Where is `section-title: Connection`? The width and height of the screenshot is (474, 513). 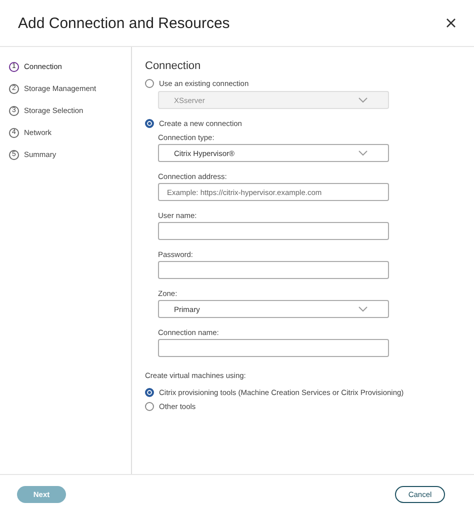 section-title: Connection is located at coordinates (173, 66).